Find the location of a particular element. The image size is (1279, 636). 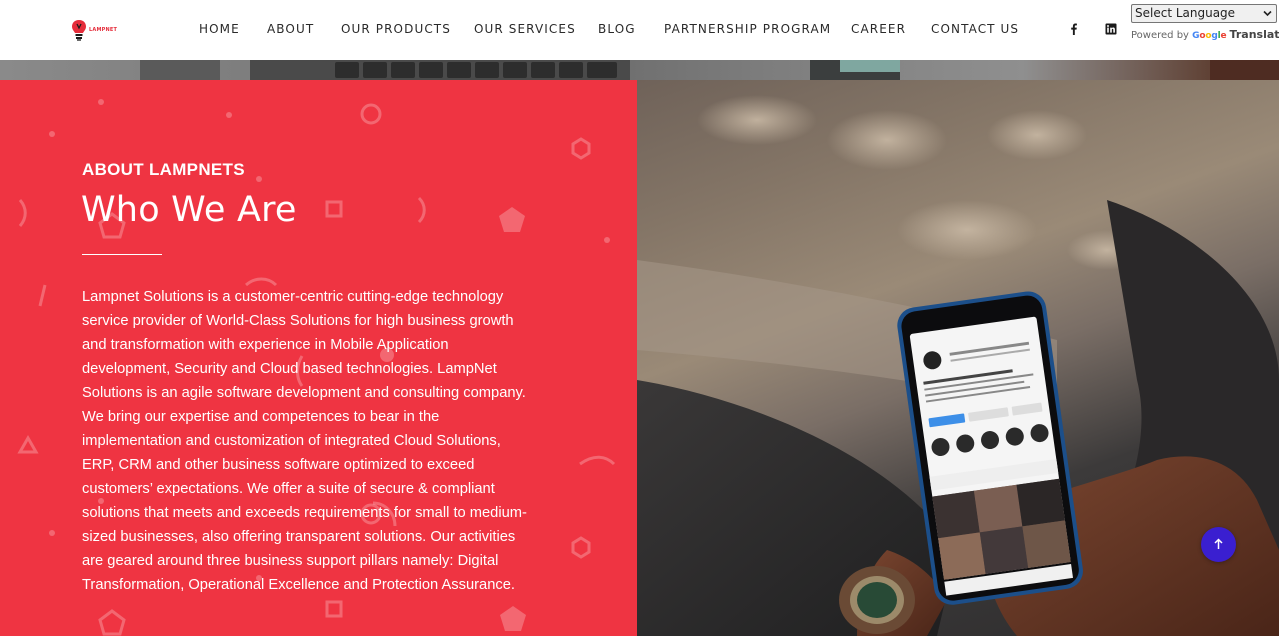

translate-link: Translate is located at coordinates (1254, 34).